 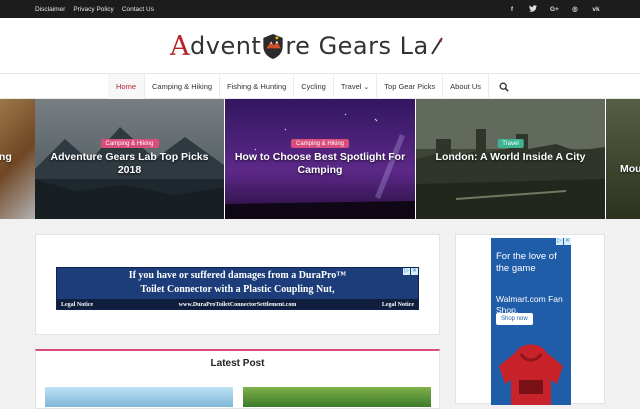 I want to click on chevron-down-icon: ⌄, so click(x=366, y=87).